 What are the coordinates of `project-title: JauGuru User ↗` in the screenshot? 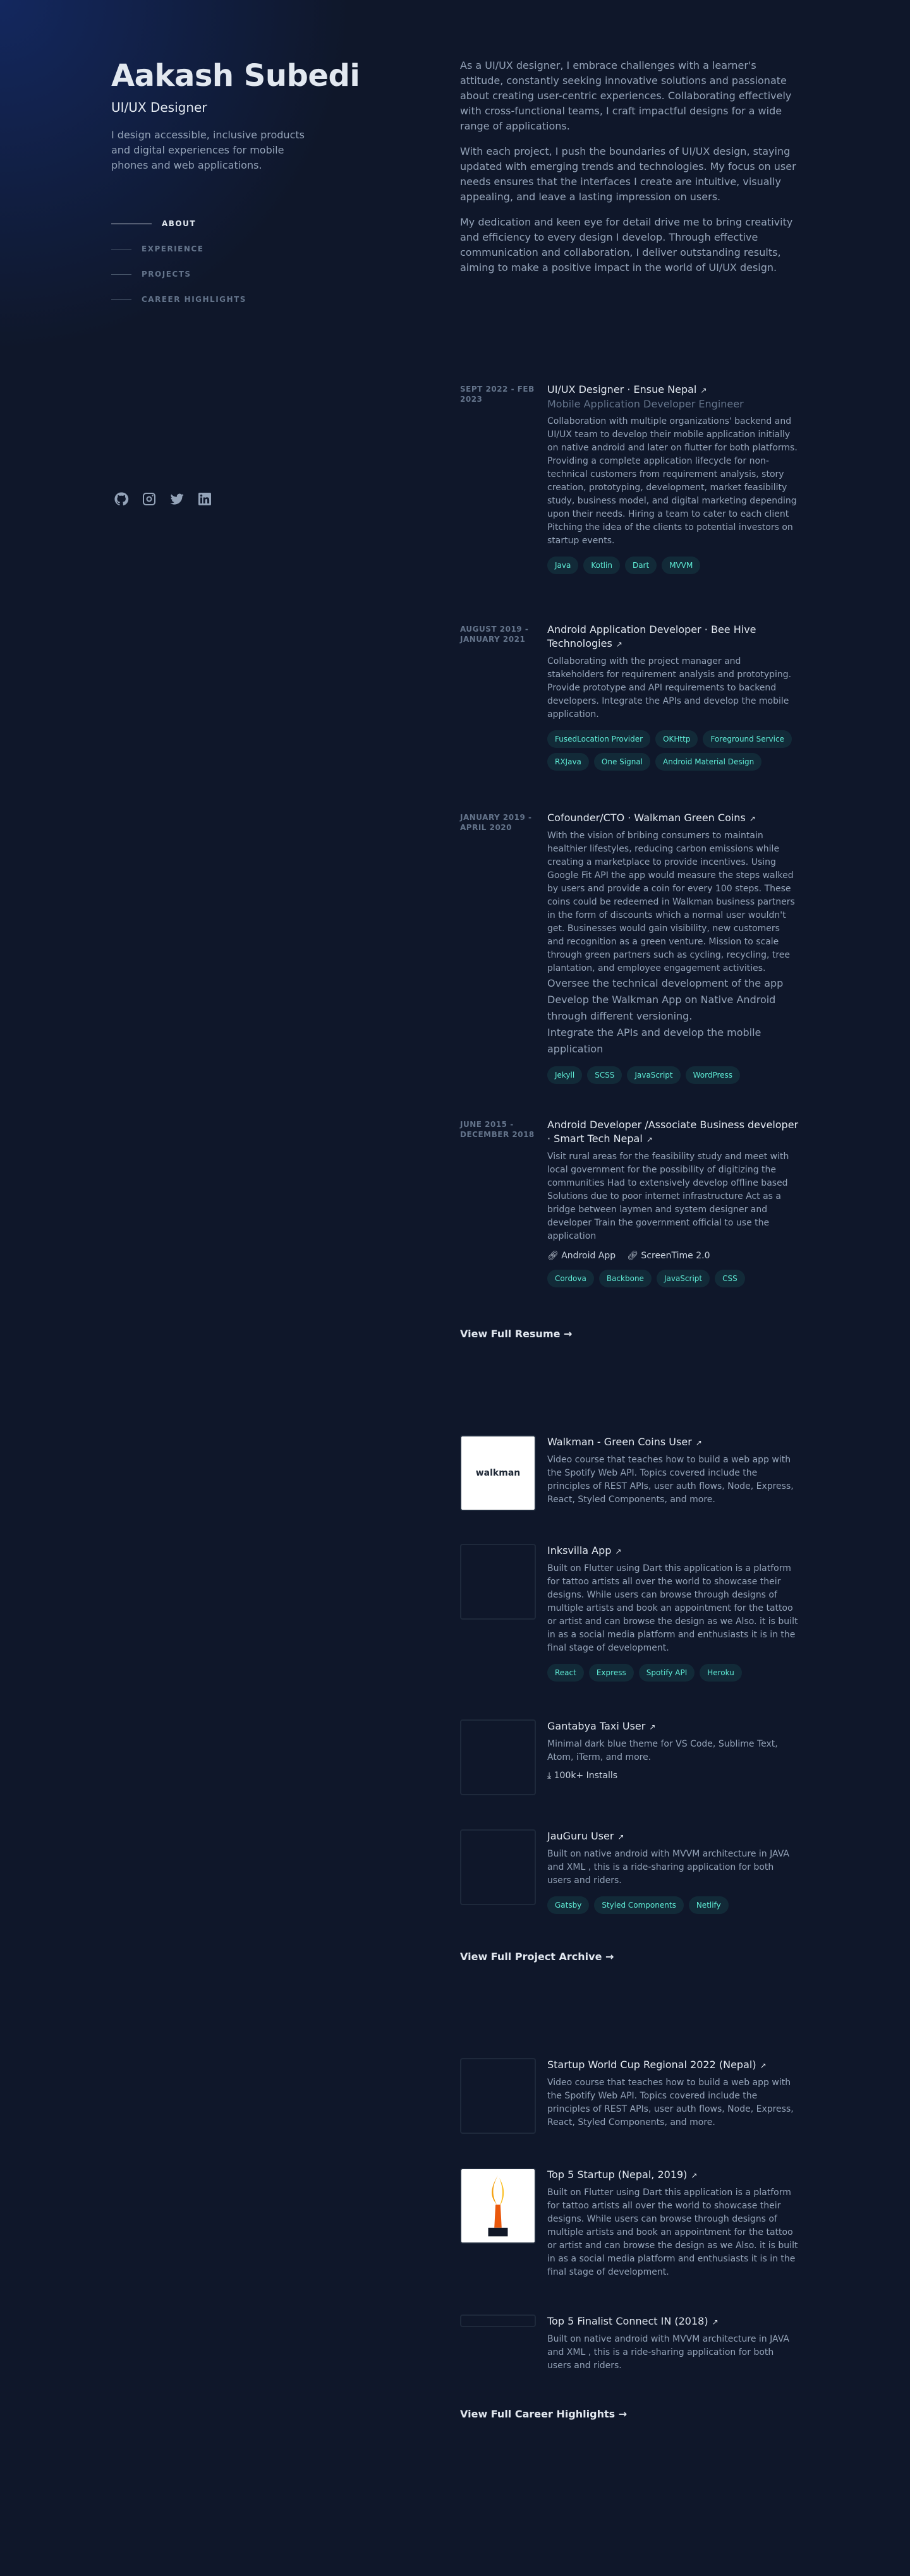 It's located at (673, 1836).